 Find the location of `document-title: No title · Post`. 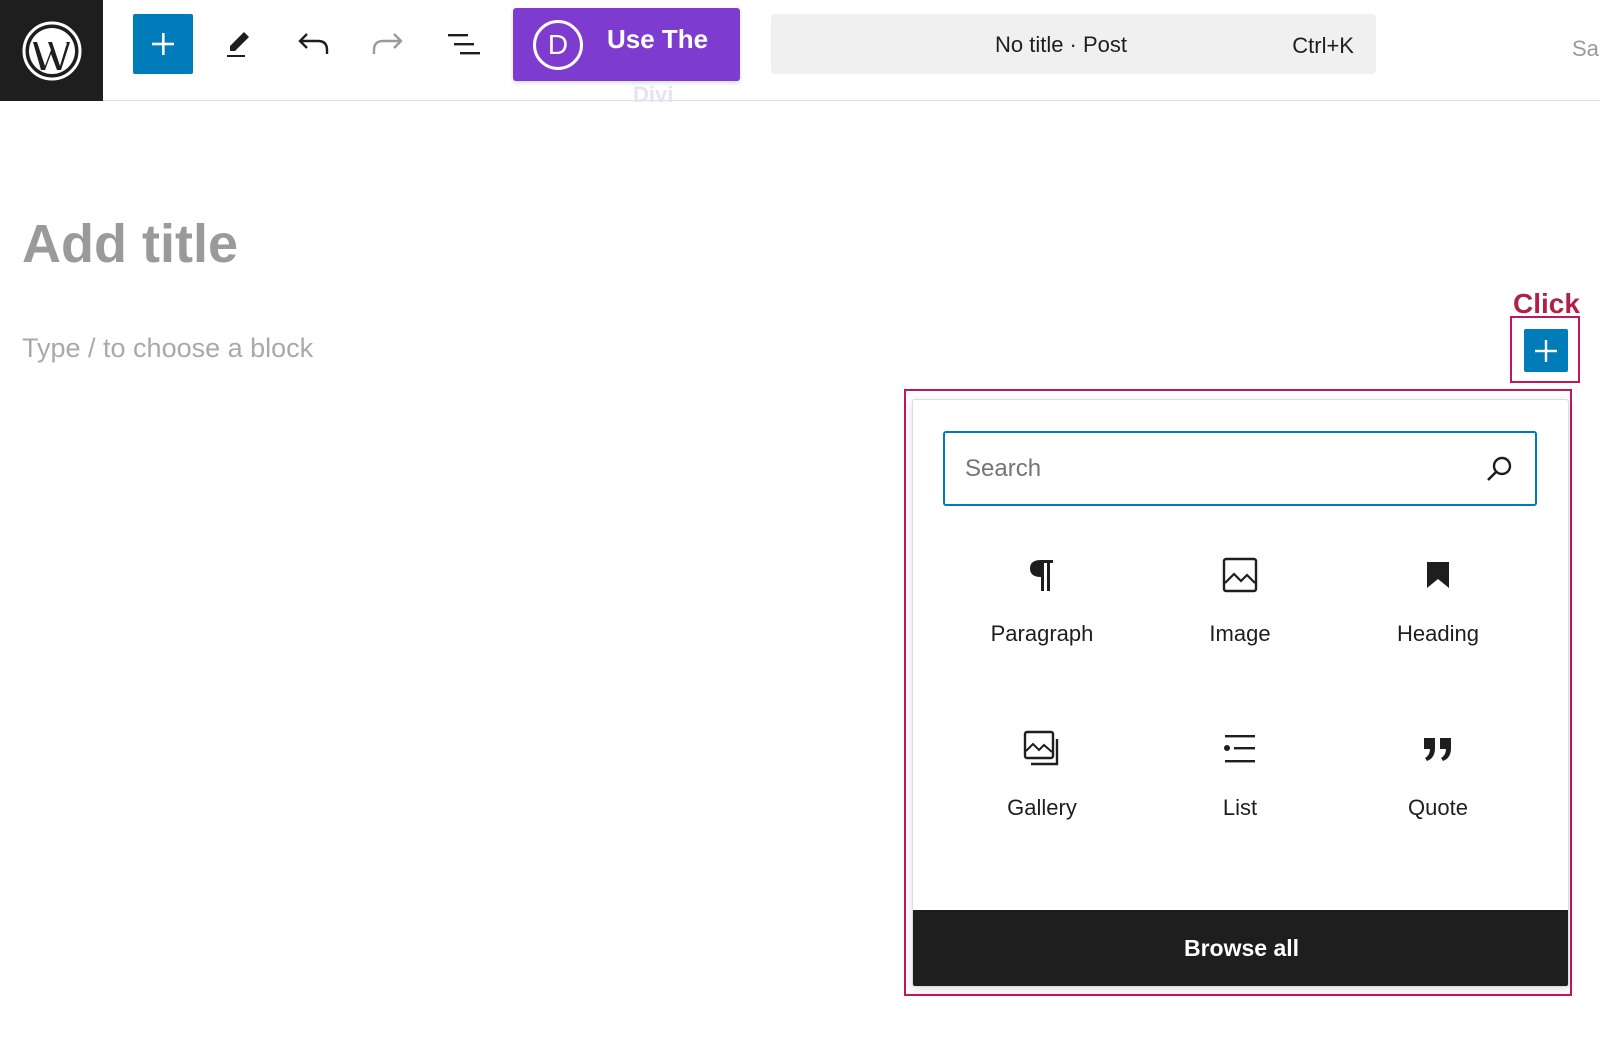

document-title: No title · Post is located at coordinates (1061, 44).